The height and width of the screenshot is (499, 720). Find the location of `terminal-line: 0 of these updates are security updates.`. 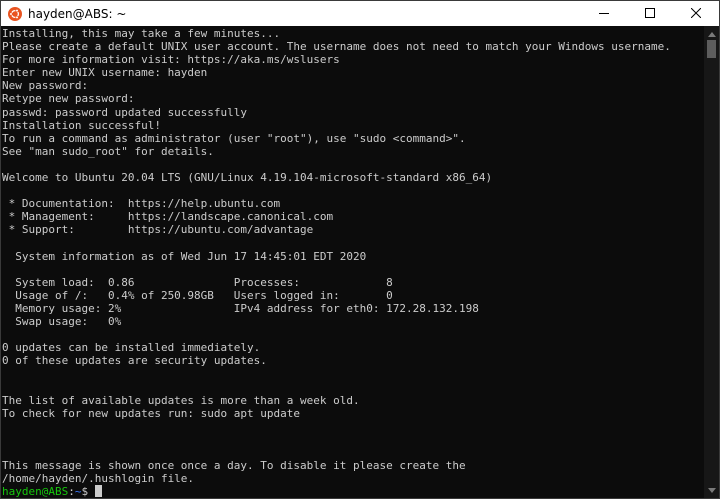

terminal-line: 0 of these updates are security updates. is located at coordinates (134, 361).